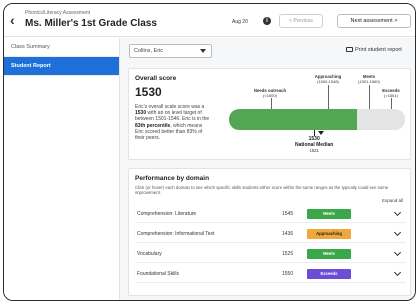 This screenshot has height=303, width=418. I want to click on domain-status-badge: Approaching, so click(329, 234).